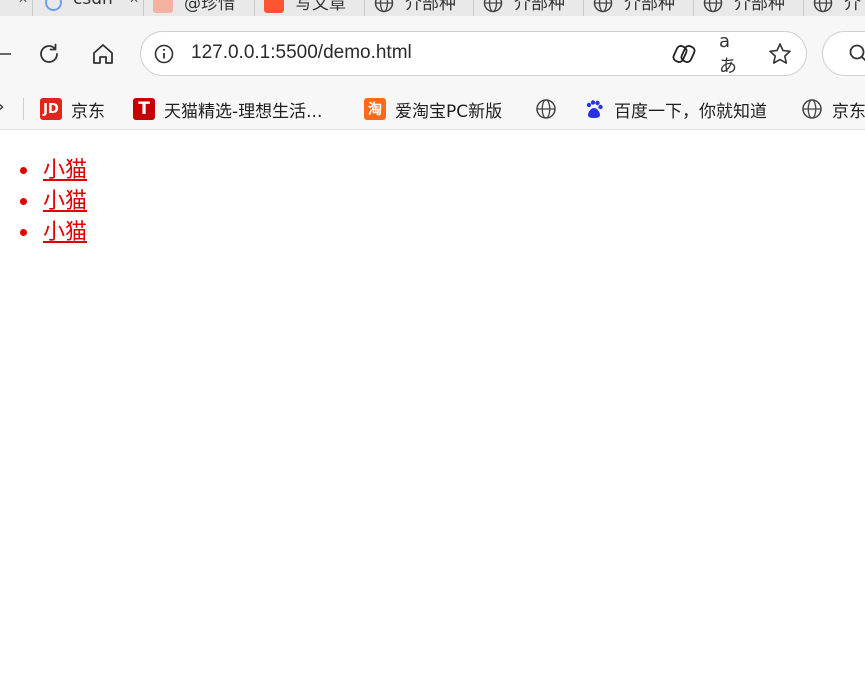 The width and height of the screenshot is (865, 700). What do you see at coordinates (164, 54) in the screenshot?
I see `site-info-icon` at bounding box center [164, 54].